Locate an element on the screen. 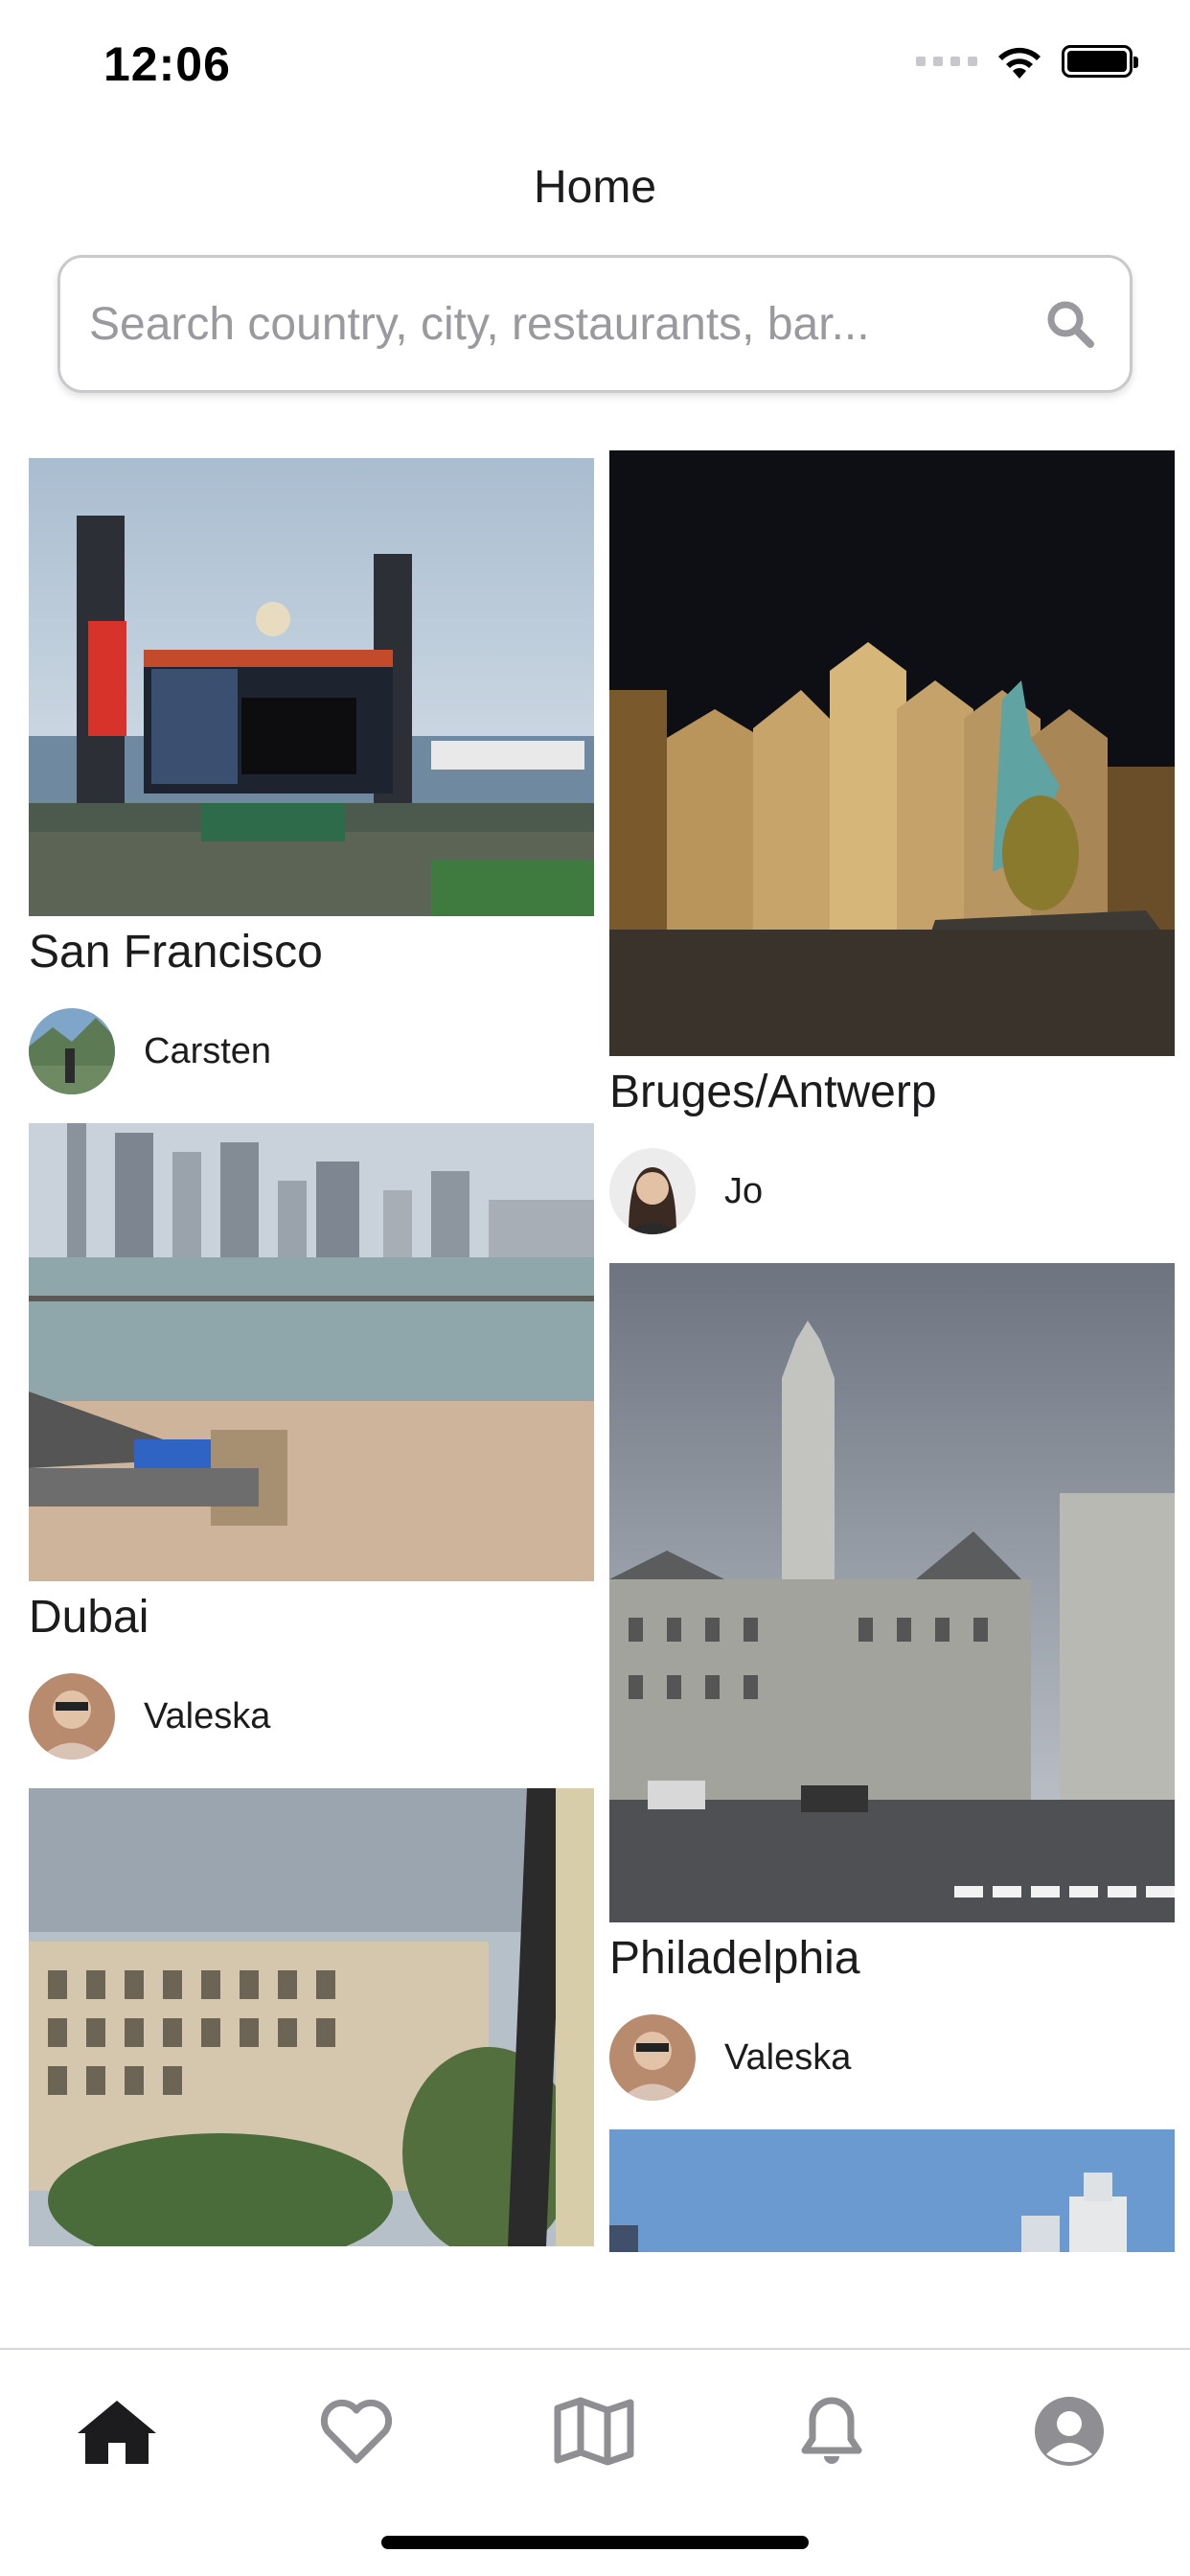 This screenshot has height=2576, width=1190. bell-icon is located at coordinates (832, 2431).